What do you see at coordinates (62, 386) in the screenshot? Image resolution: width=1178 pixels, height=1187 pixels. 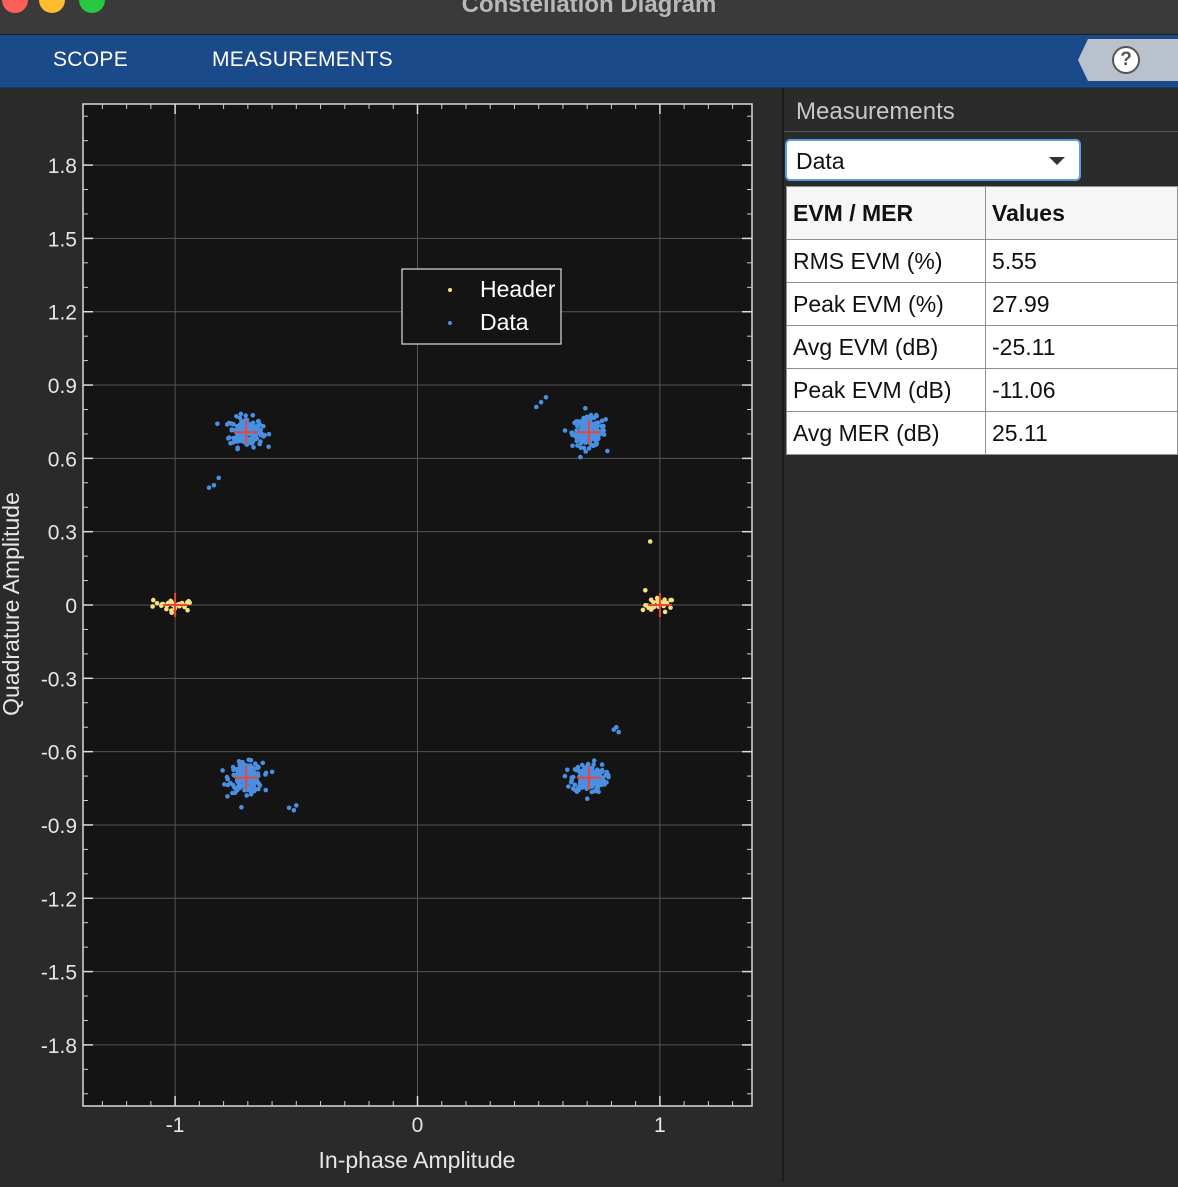 I see `y-tick-label: 0.9` at bounding box center [62, 386].